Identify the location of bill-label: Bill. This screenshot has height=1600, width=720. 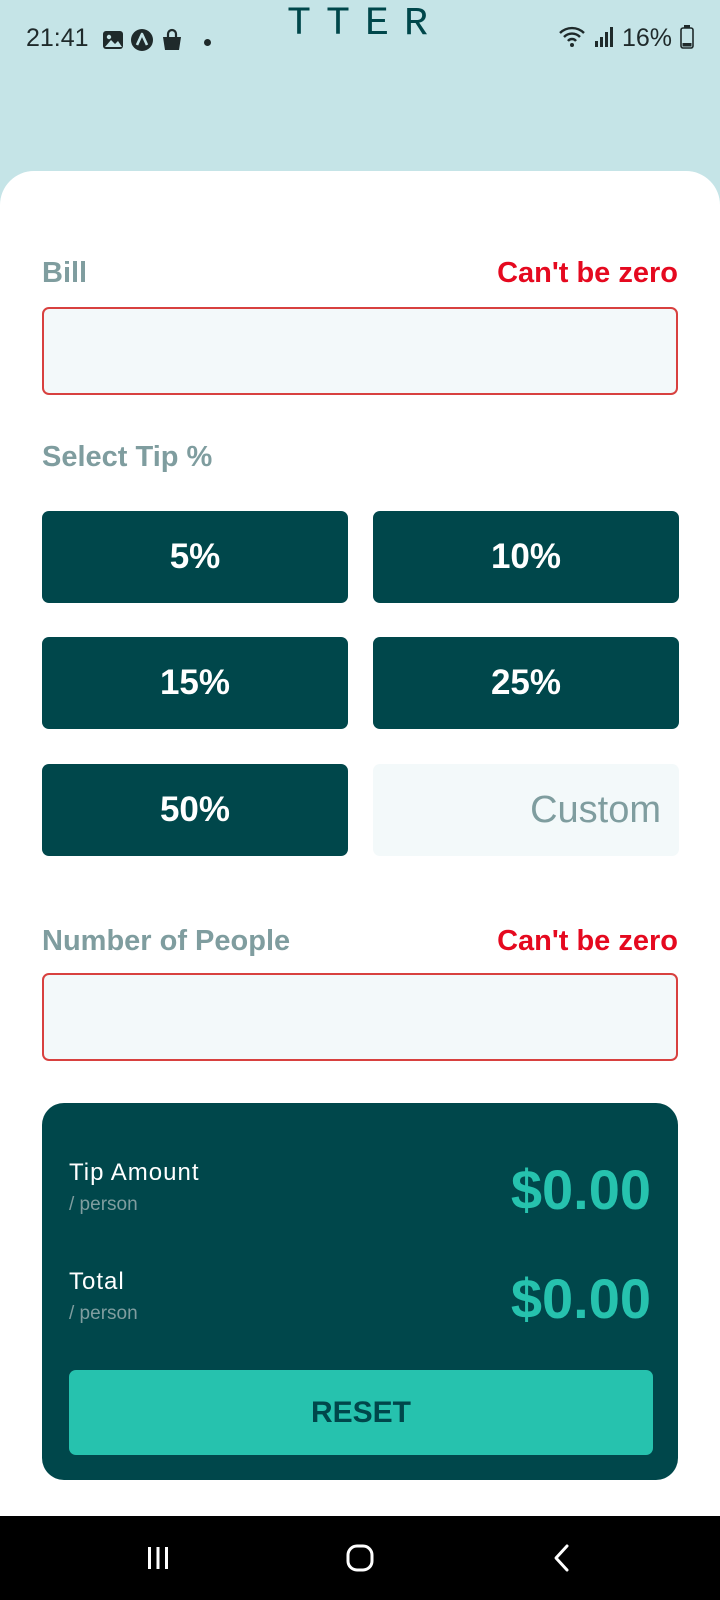
(65, 273).